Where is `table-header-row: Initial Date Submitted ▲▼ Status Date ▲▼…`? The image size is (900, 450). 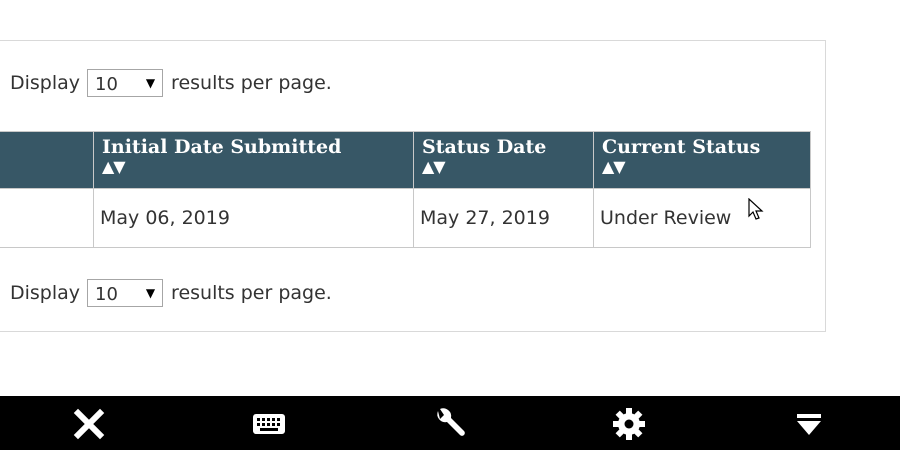 table-header-row: Initial Date Submitted ▲▼ Status Date ▲▼… is located at coordinates (405, 160).